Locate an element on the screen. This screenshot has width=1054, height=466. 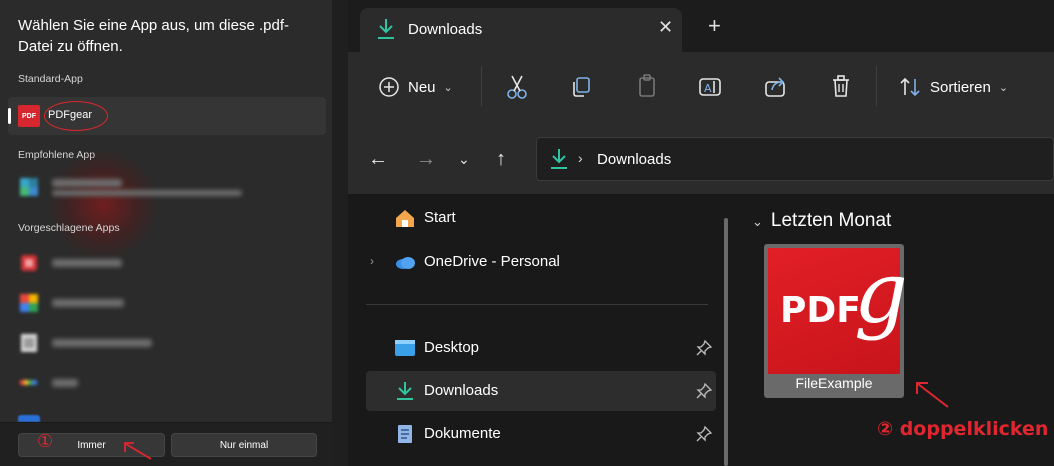
nav-label-onedrive: OneDrive - Personal is located at coordinates (492, 261).